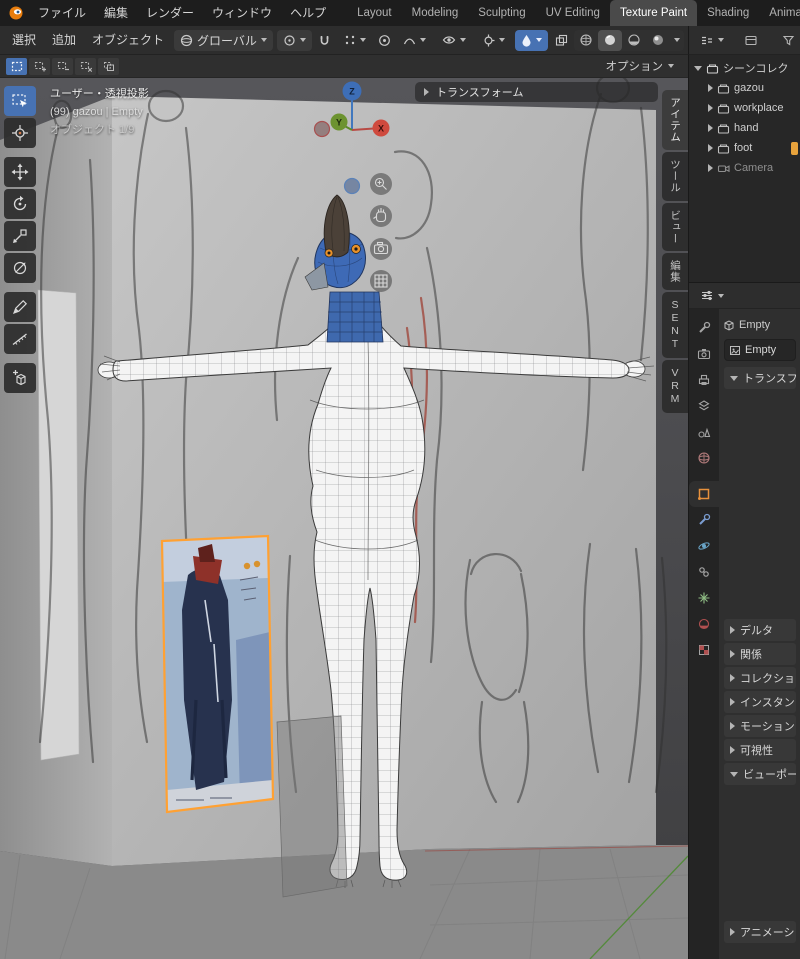 This screenshot has width=800, height=959. I want to click on select-mode-invert-button, so click(85, 66).